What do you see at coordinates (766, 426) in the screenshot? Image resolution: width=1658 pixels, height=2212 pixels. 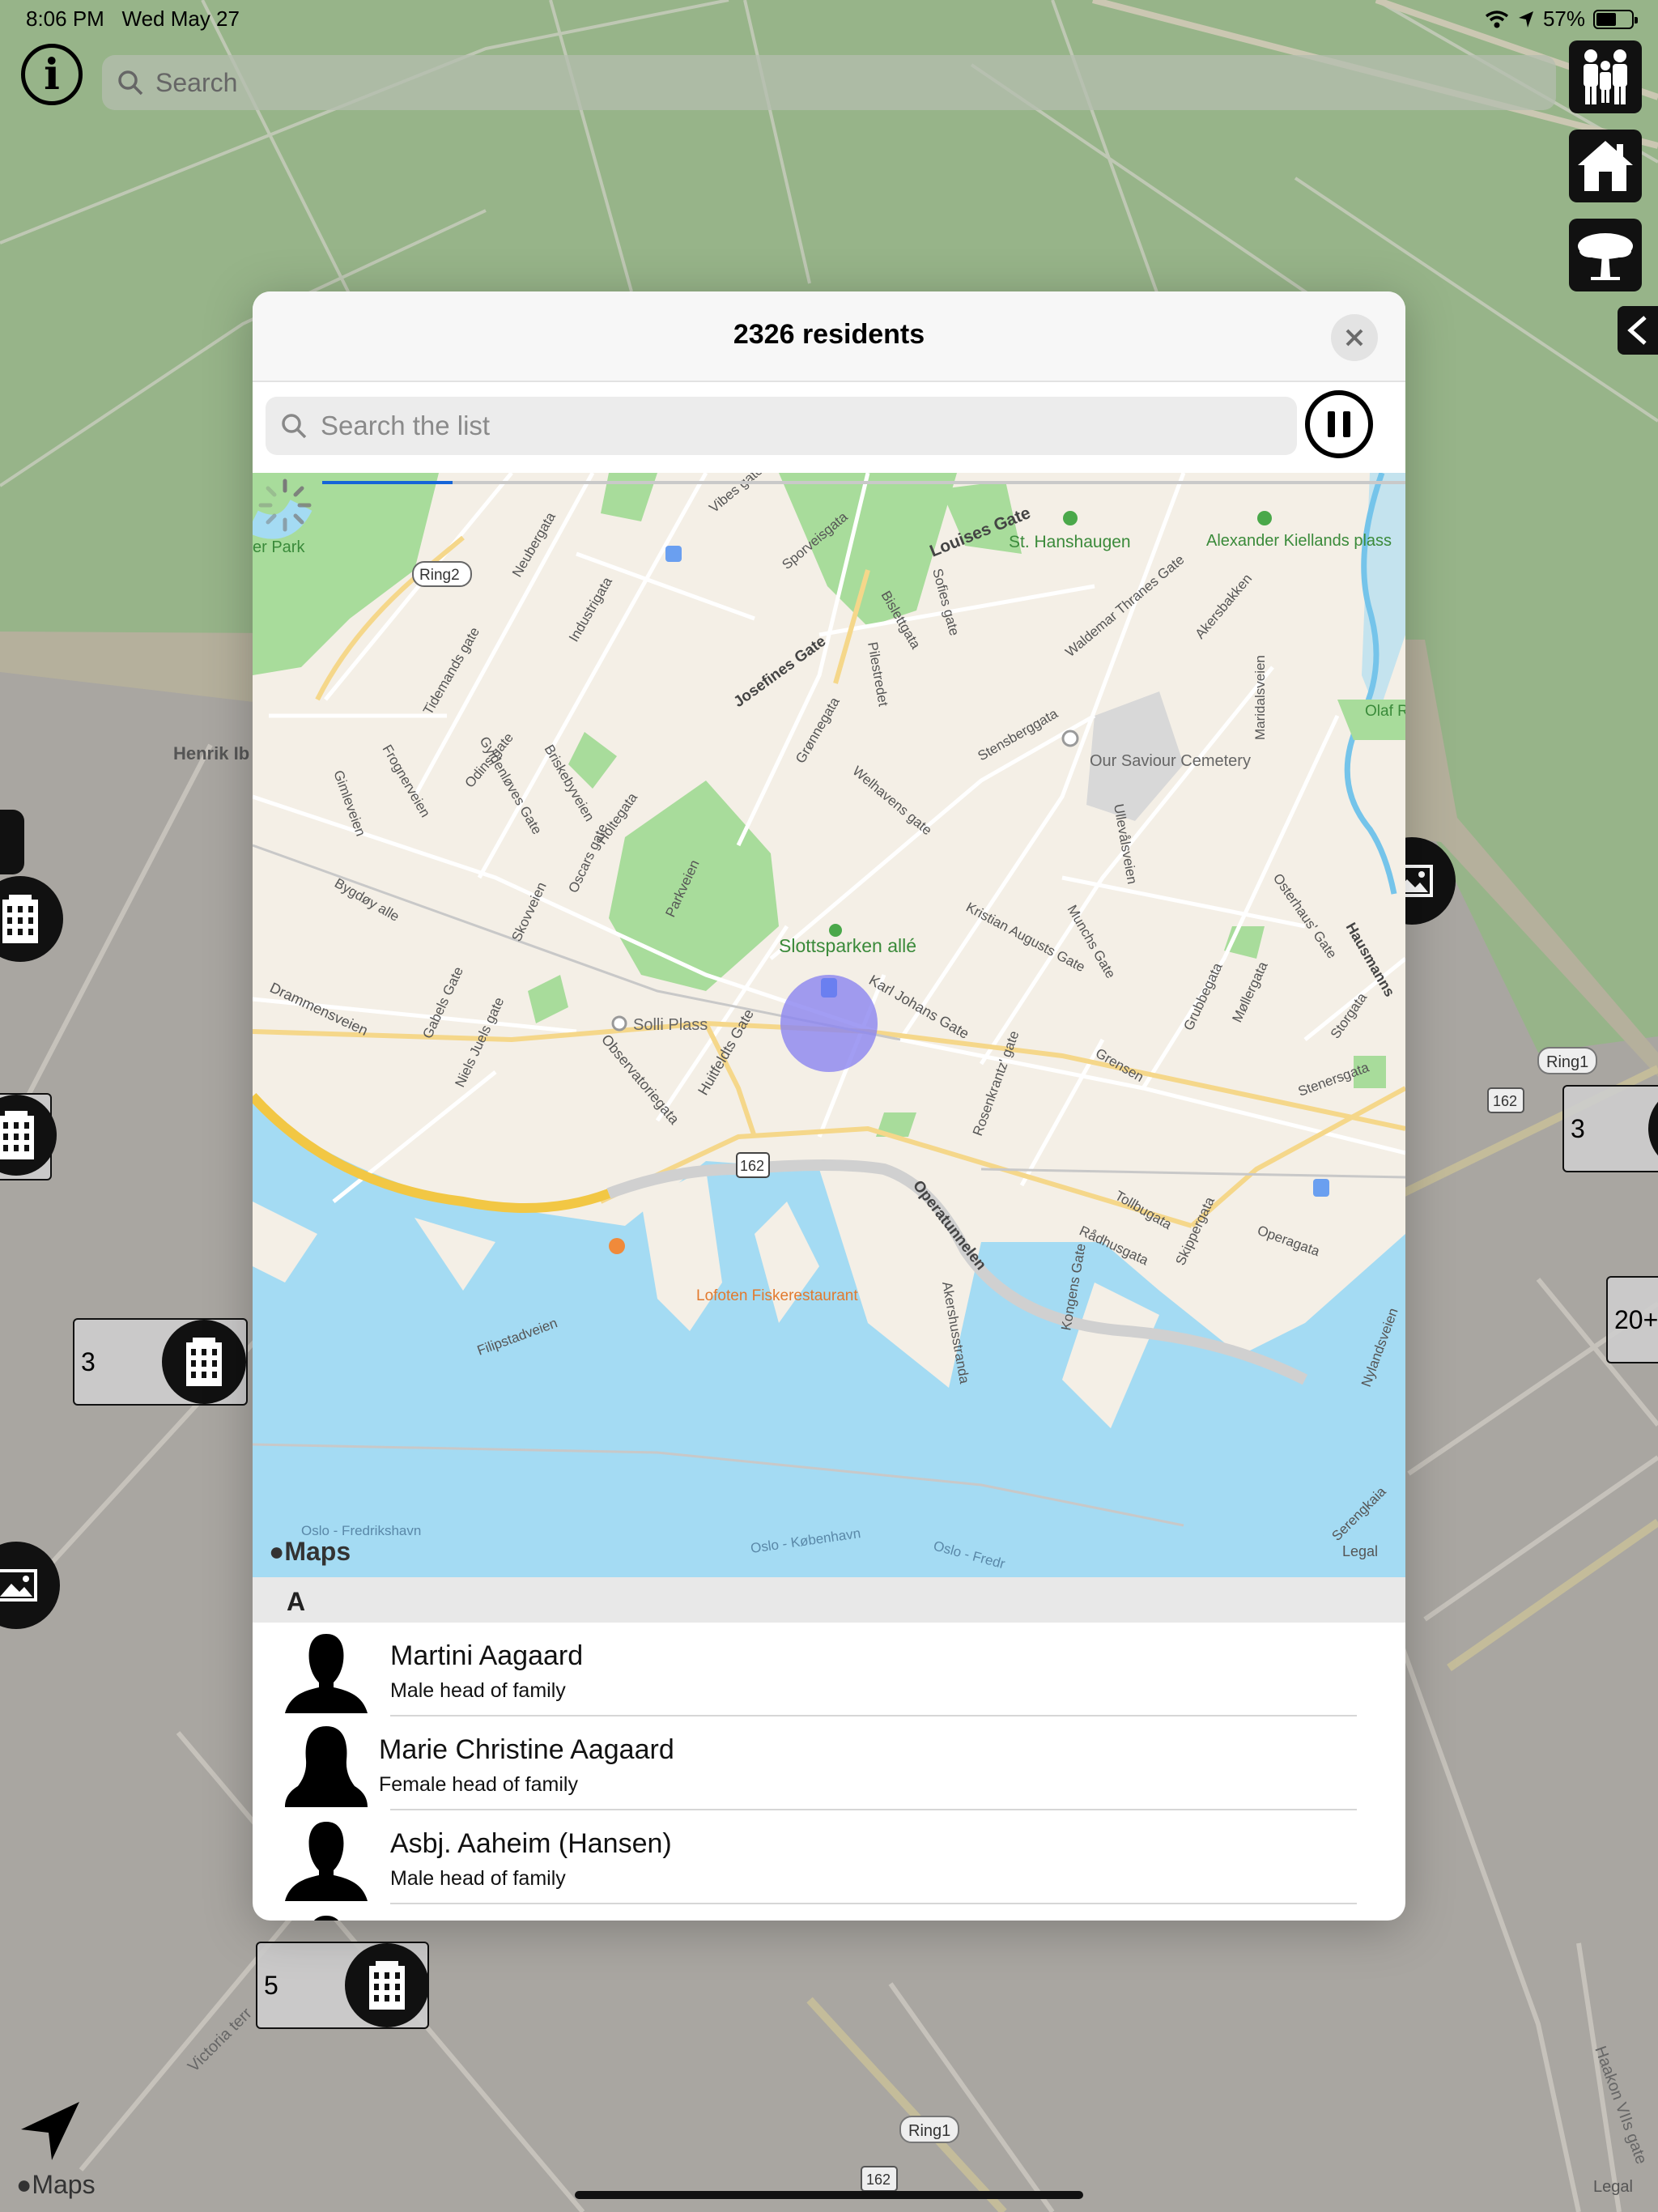 I see `list-search-input` at bounding box center [766, 426].